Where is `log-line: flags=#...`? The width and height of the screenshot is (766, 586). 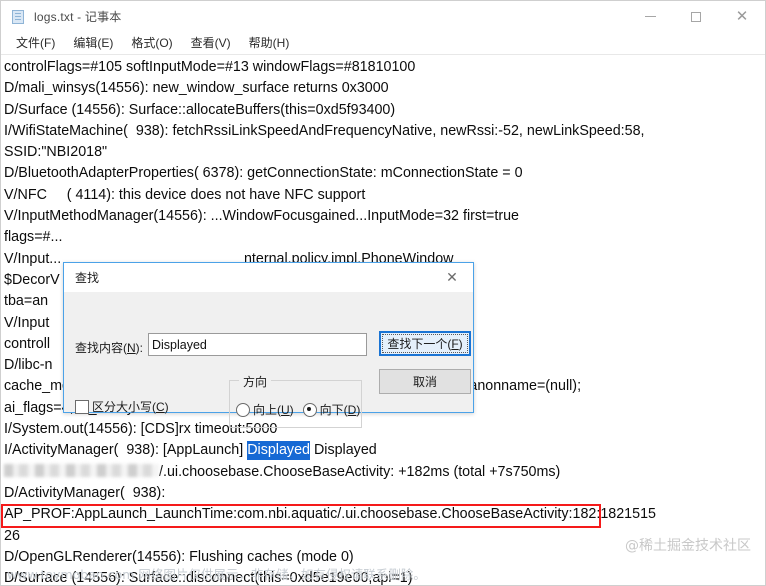
log-line: flags=#... is located at coordinates (33, 237).